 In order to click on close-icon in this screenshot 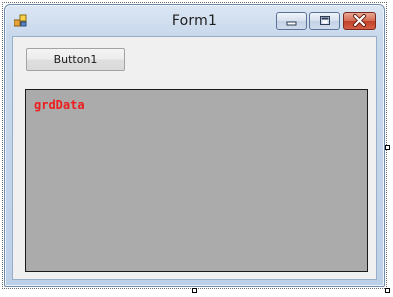, I will do `click(359, 20)`.